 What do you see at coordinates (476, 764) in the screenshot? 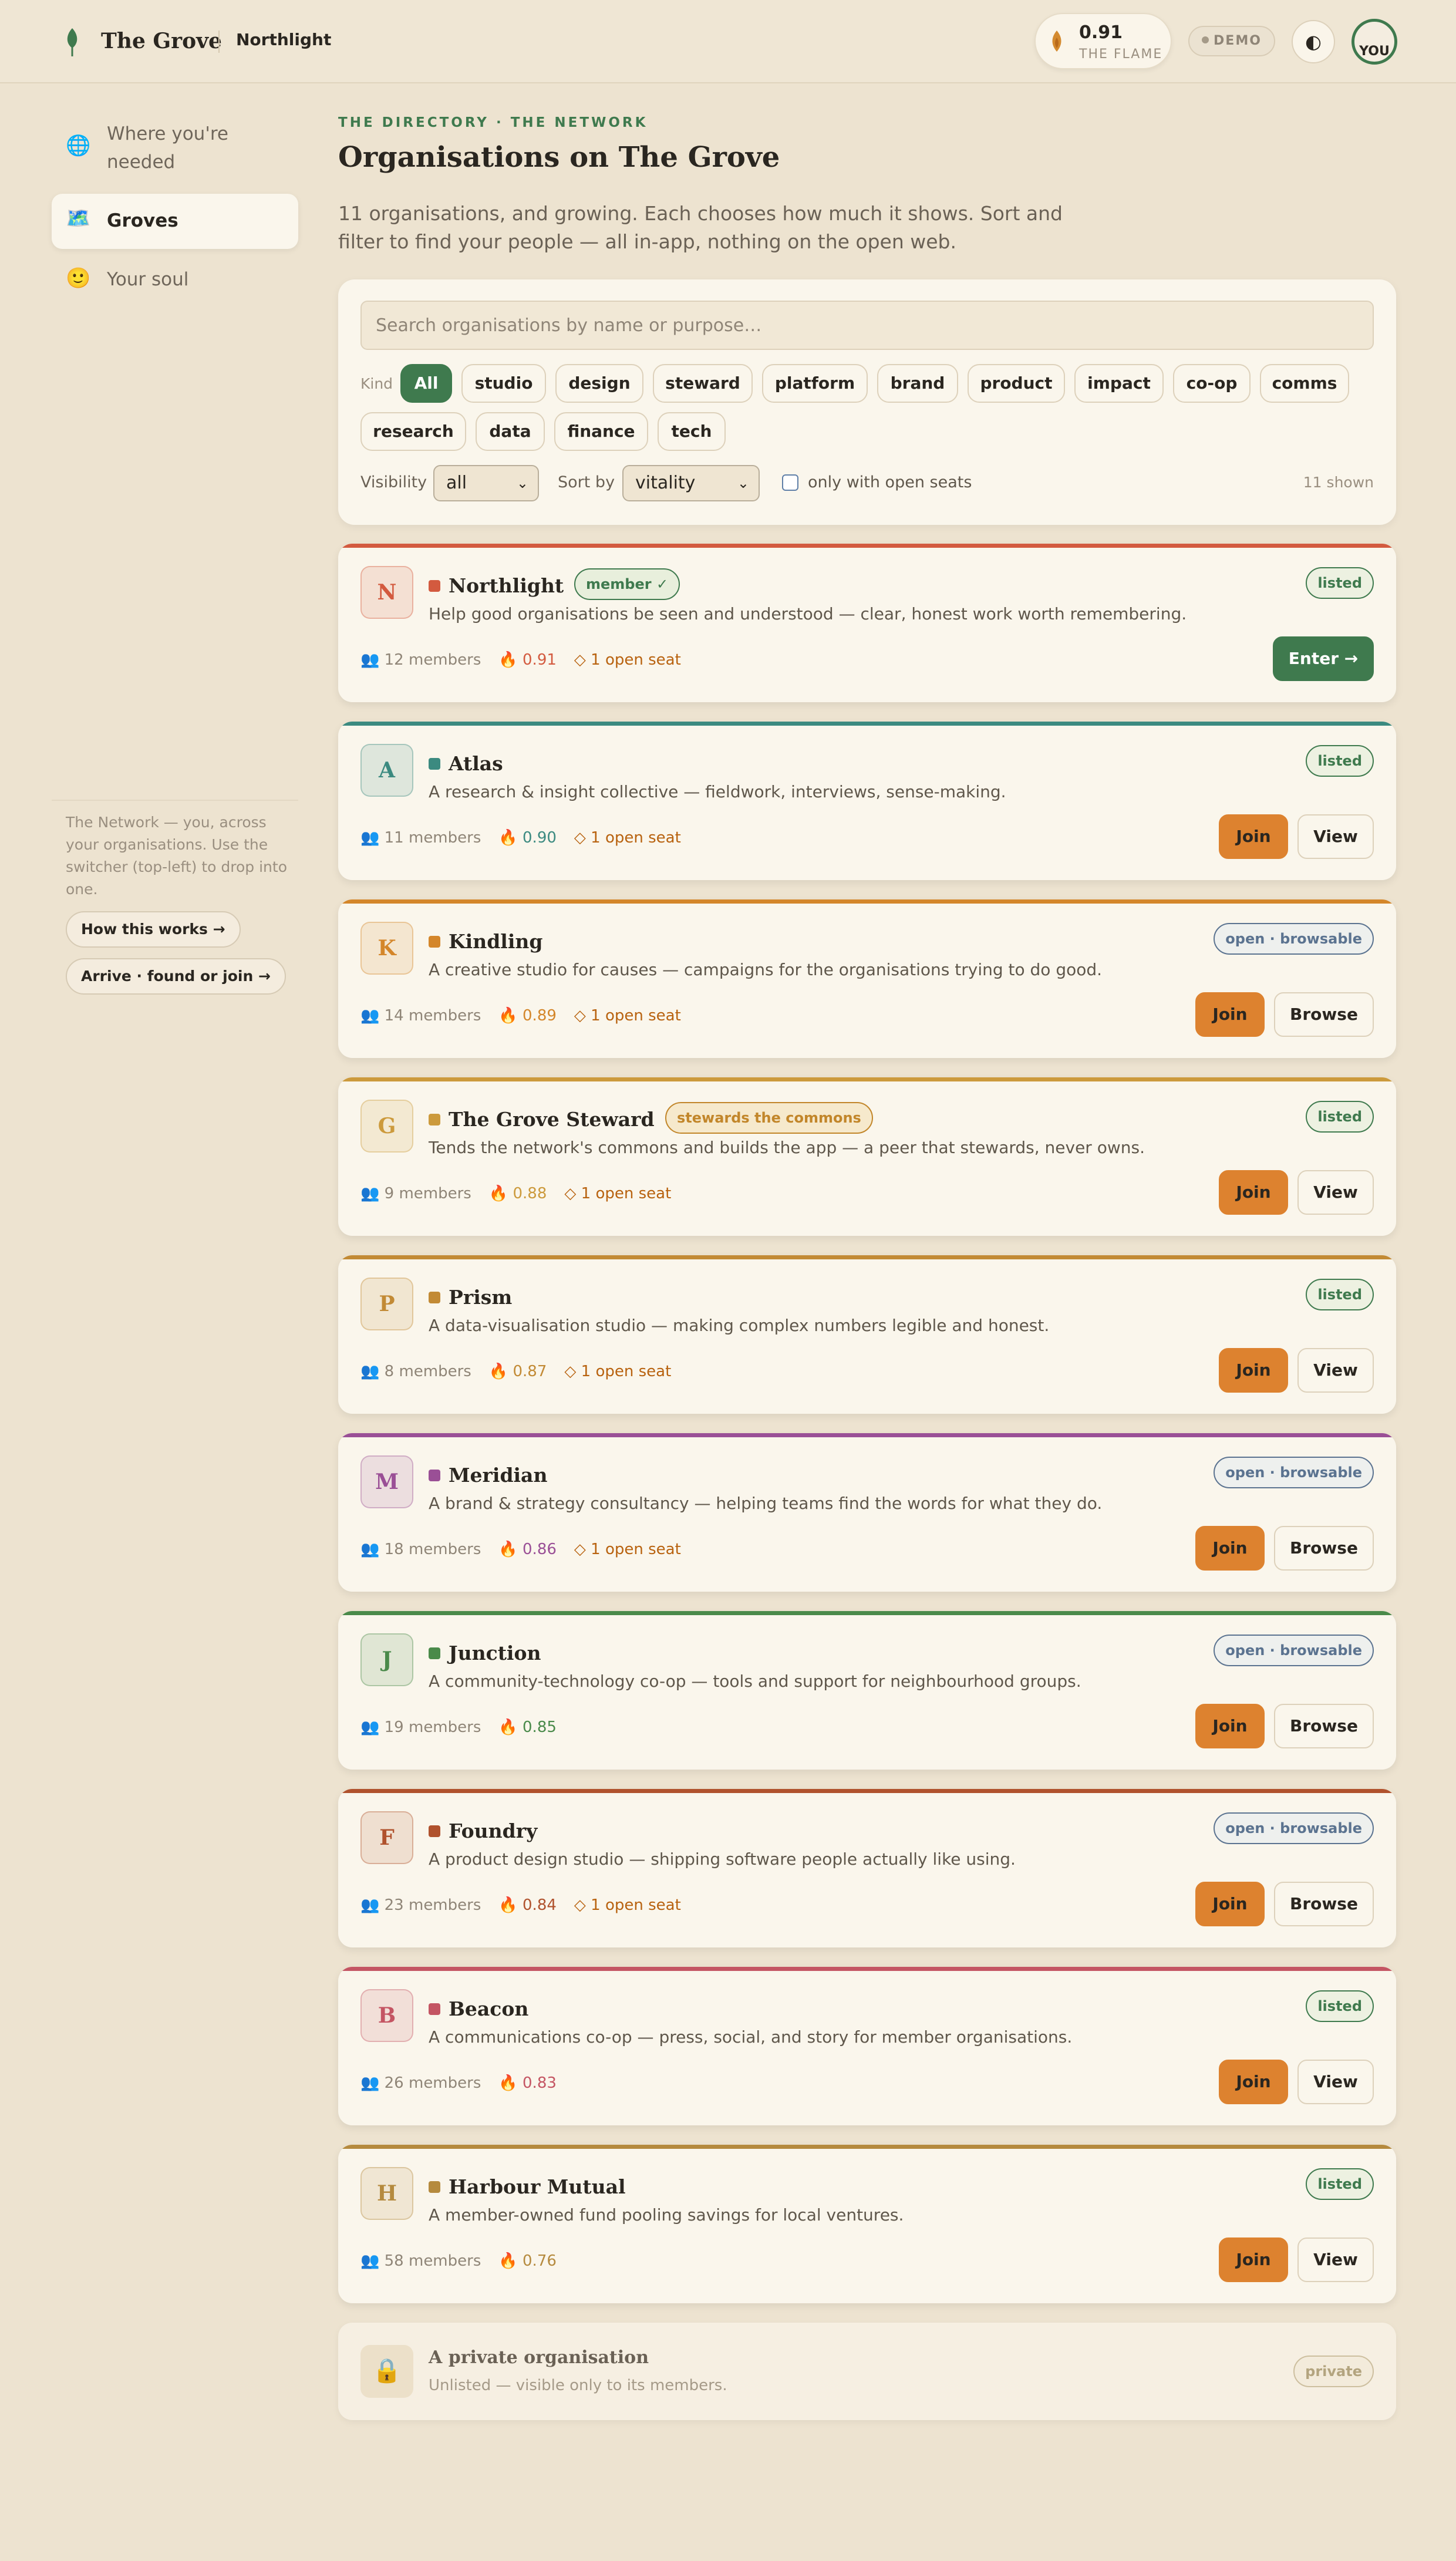
I see `org-name: Atlas` at bounding box center [476, 764].